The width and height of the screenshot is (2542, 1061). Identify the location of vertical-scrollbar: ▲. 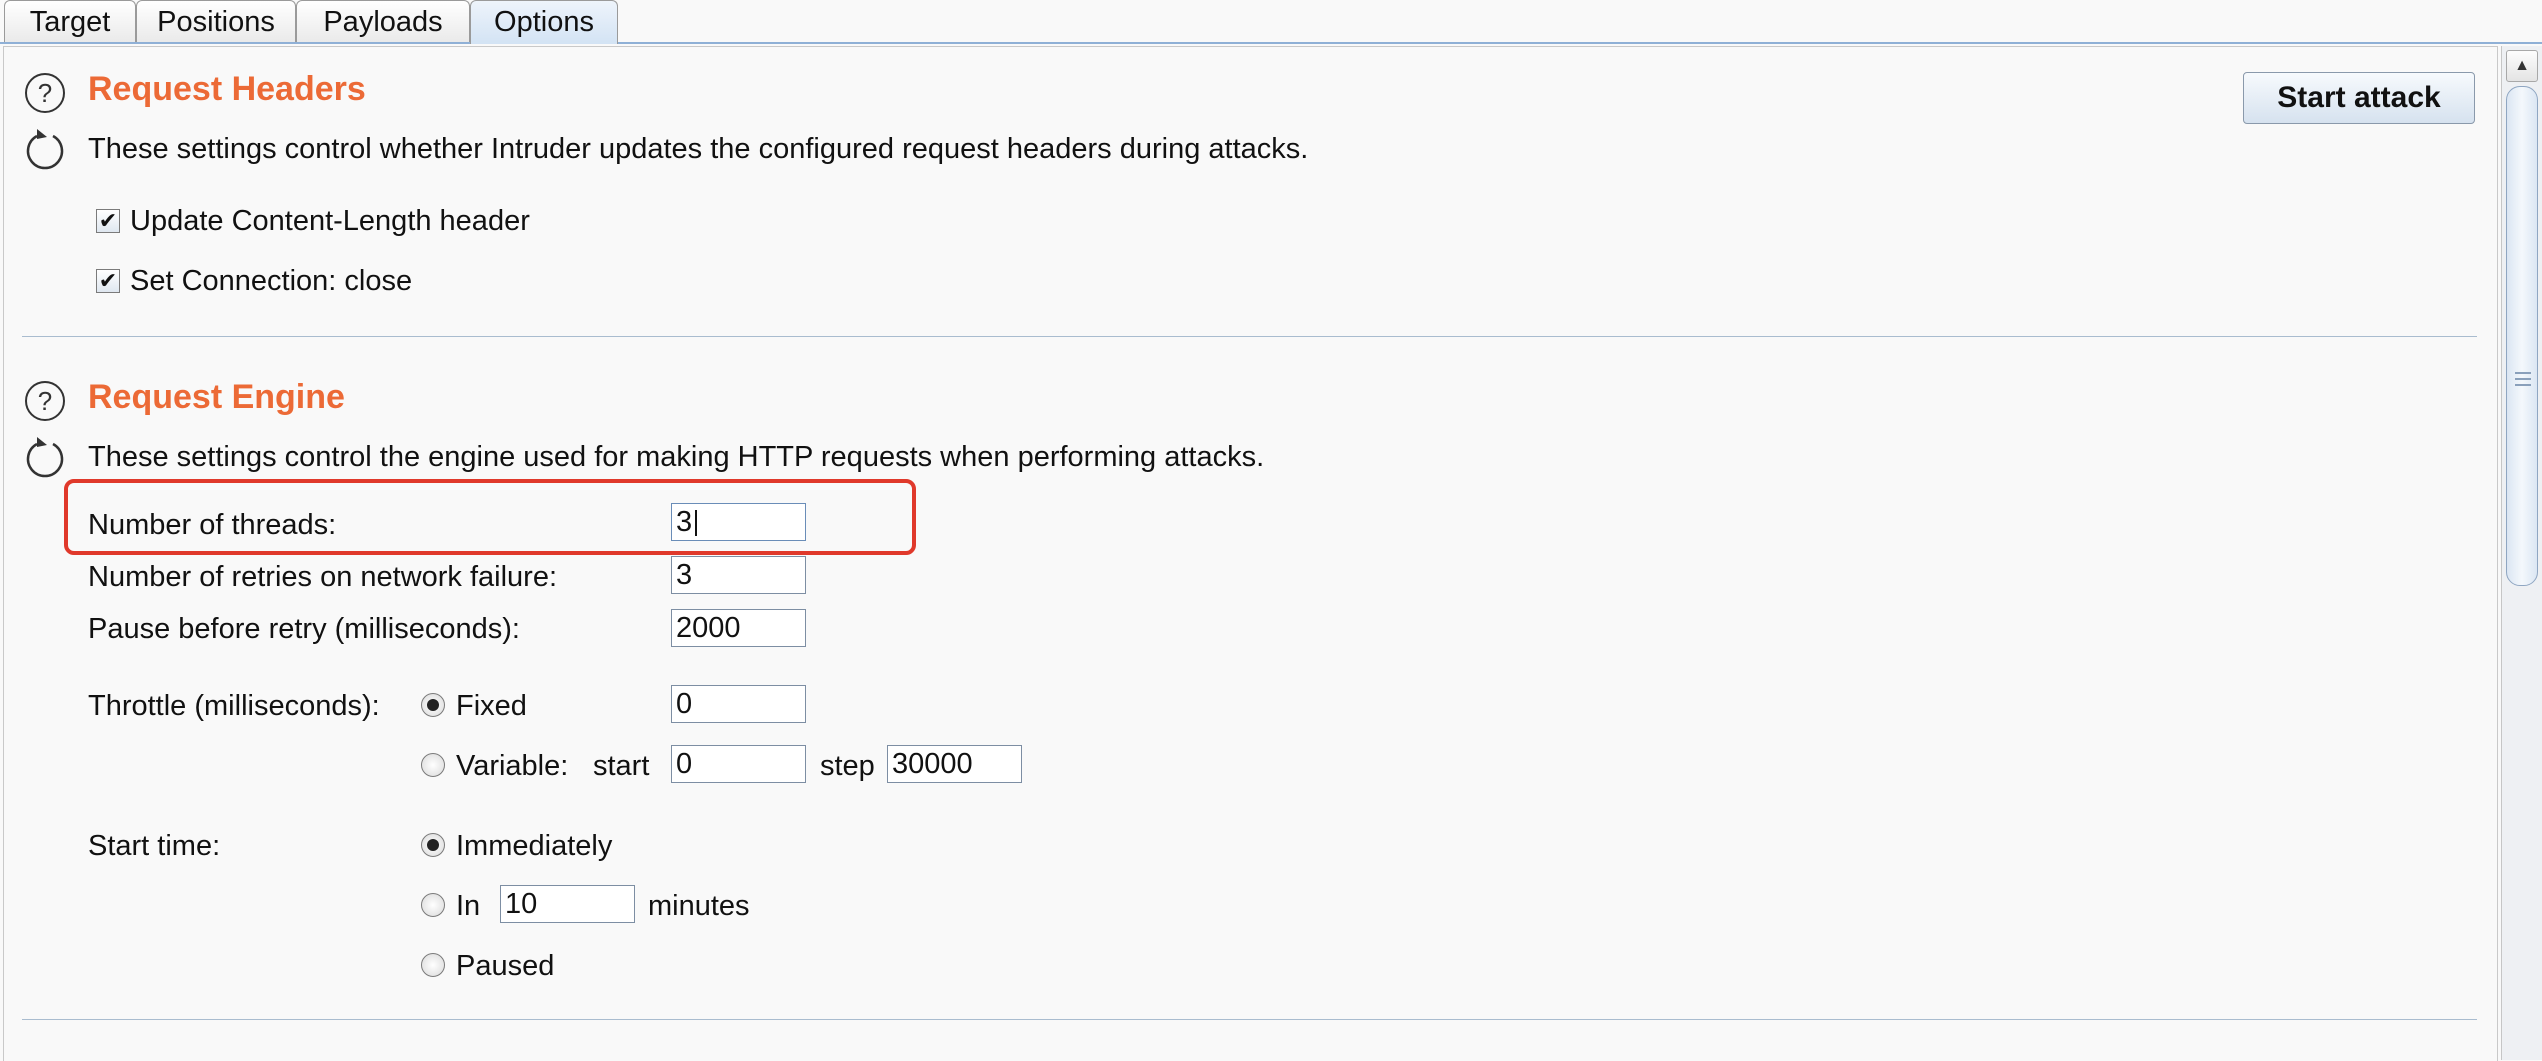
(2521, 553).